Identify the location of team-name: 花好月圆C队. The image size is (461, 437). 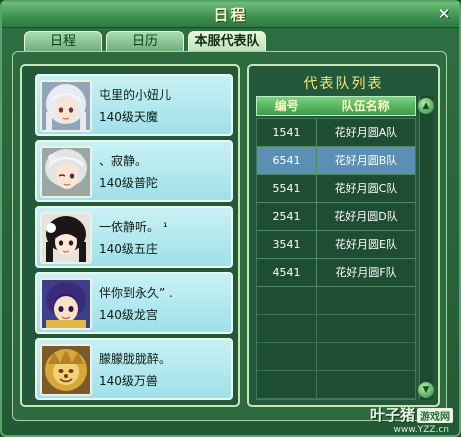
(366, 188).